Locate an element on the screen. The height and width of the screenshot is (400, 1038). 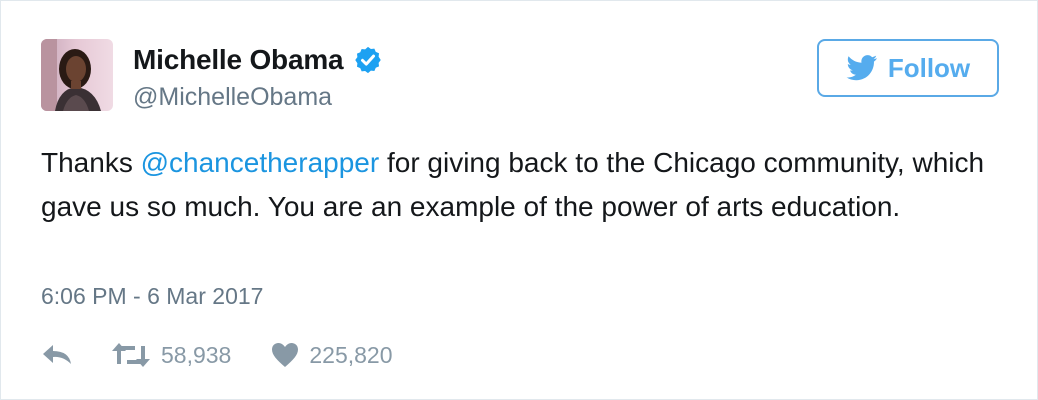
avatar is located at coordinates (77, 75).